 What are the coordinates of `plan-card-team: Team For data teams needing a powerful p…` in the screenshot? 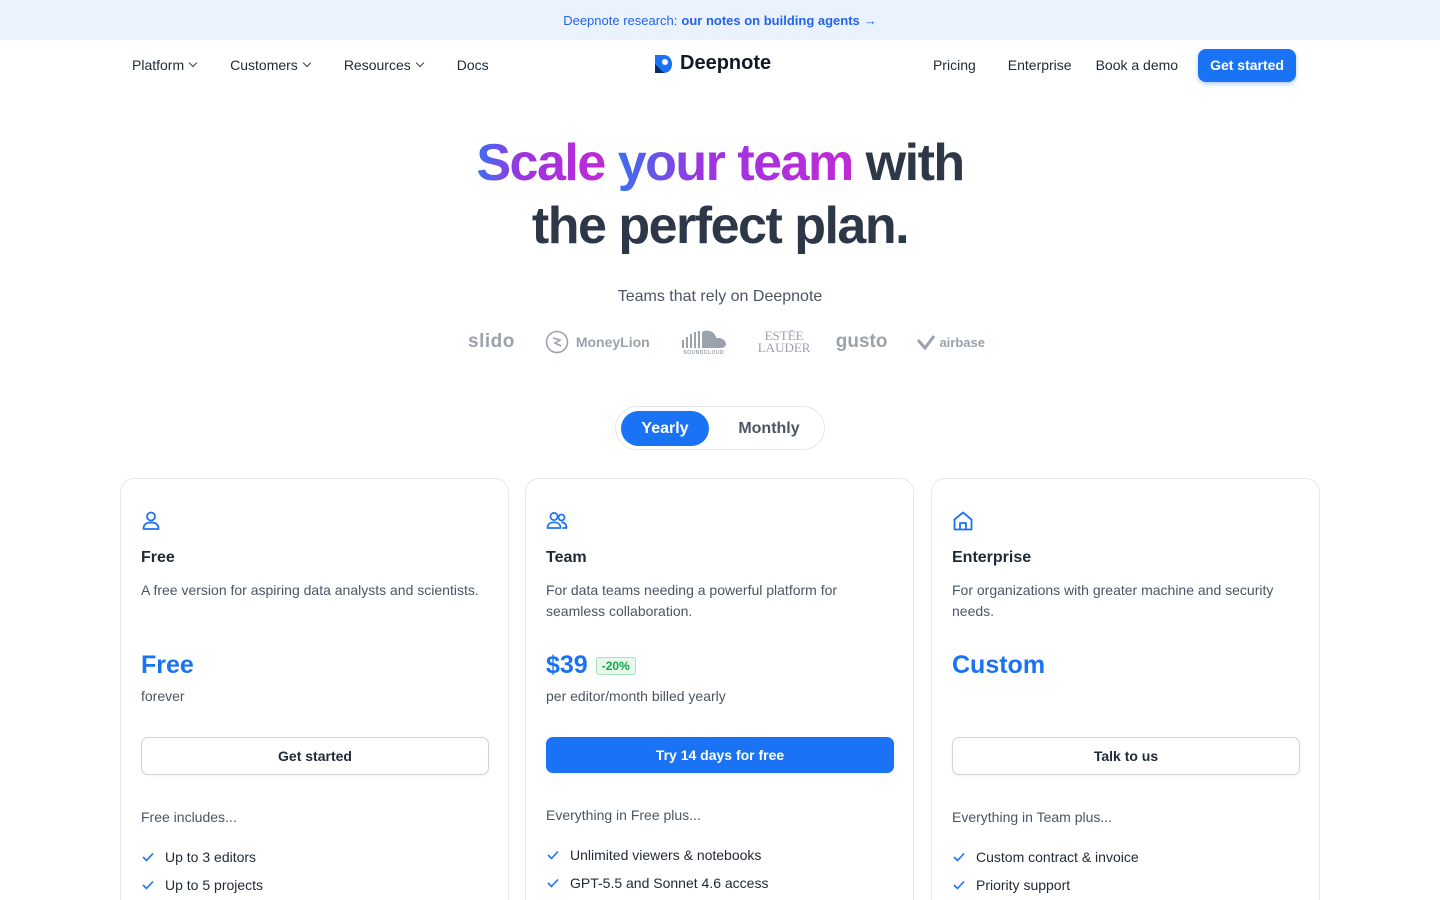 It's located at (719, 689).